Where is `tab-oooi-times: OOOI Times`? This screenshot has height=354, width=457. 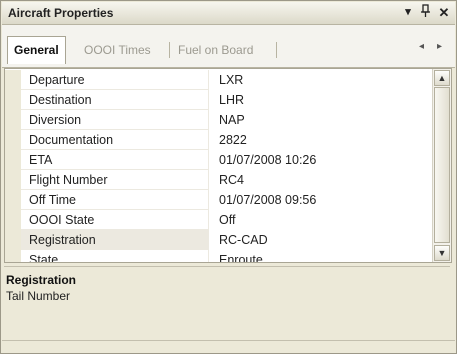
tab-oooi-times: OOOI Times is located at coordinates (117, 50).